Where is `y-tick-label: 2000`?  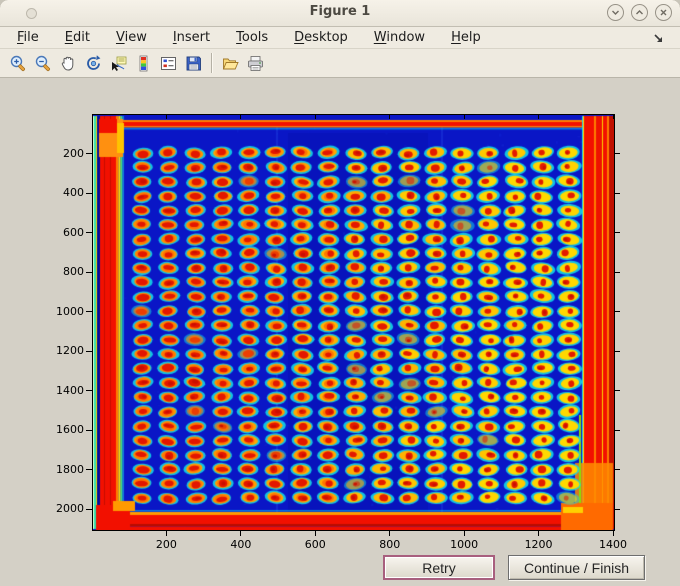 y-tick-label: 2000 is located at coordinates (70, 509).